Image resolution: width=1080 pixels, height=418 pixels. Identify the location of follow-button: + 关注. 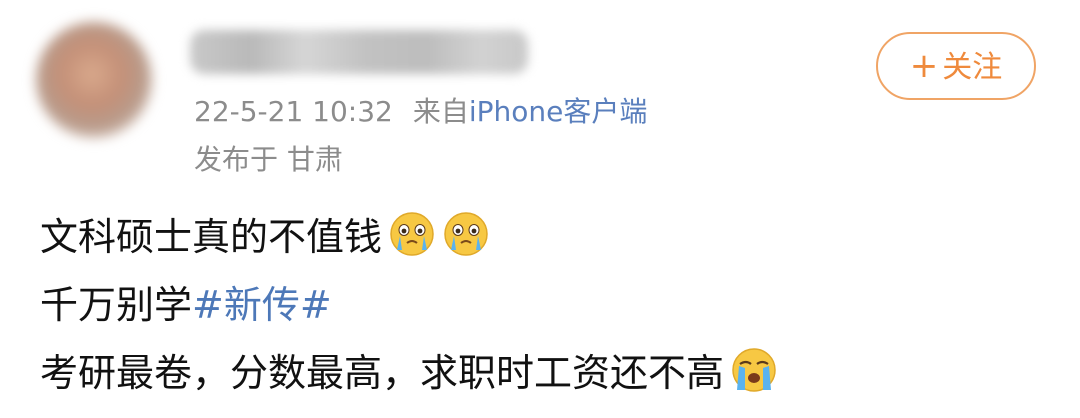
(956, 66).